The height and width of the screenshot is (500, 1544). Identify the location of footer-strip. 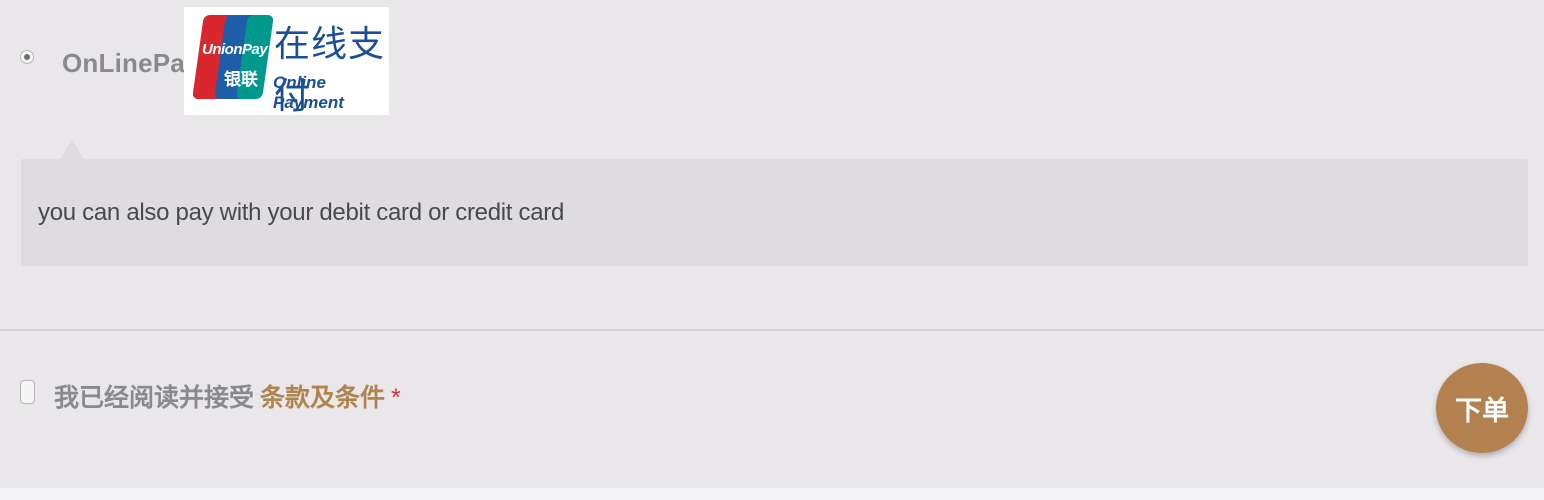
(772, 494).